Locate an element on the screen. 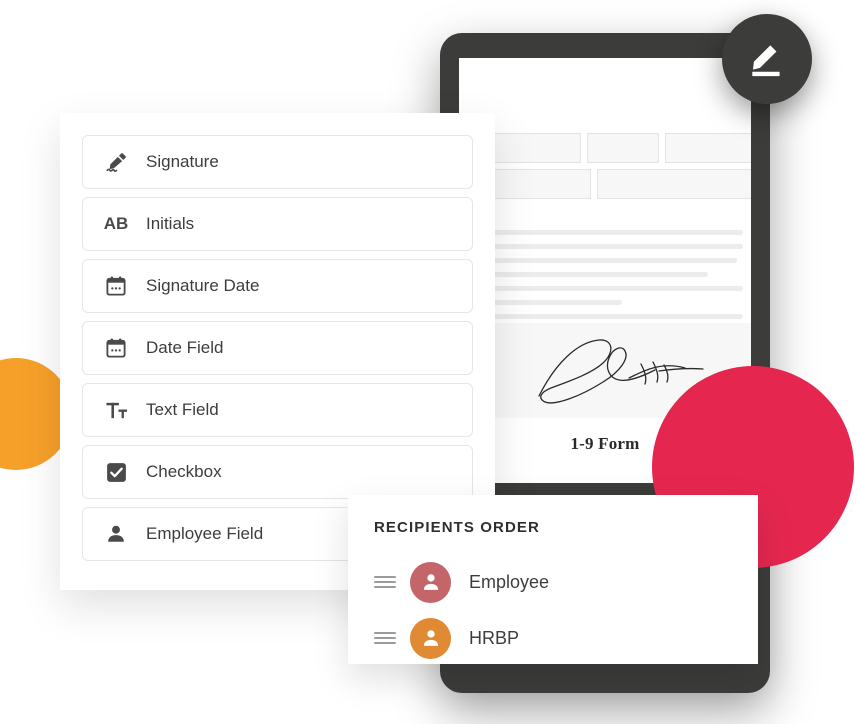 This screenshot has width=857, height=724. field-item-text-field: Text Field is located at coordinates (277, 410).